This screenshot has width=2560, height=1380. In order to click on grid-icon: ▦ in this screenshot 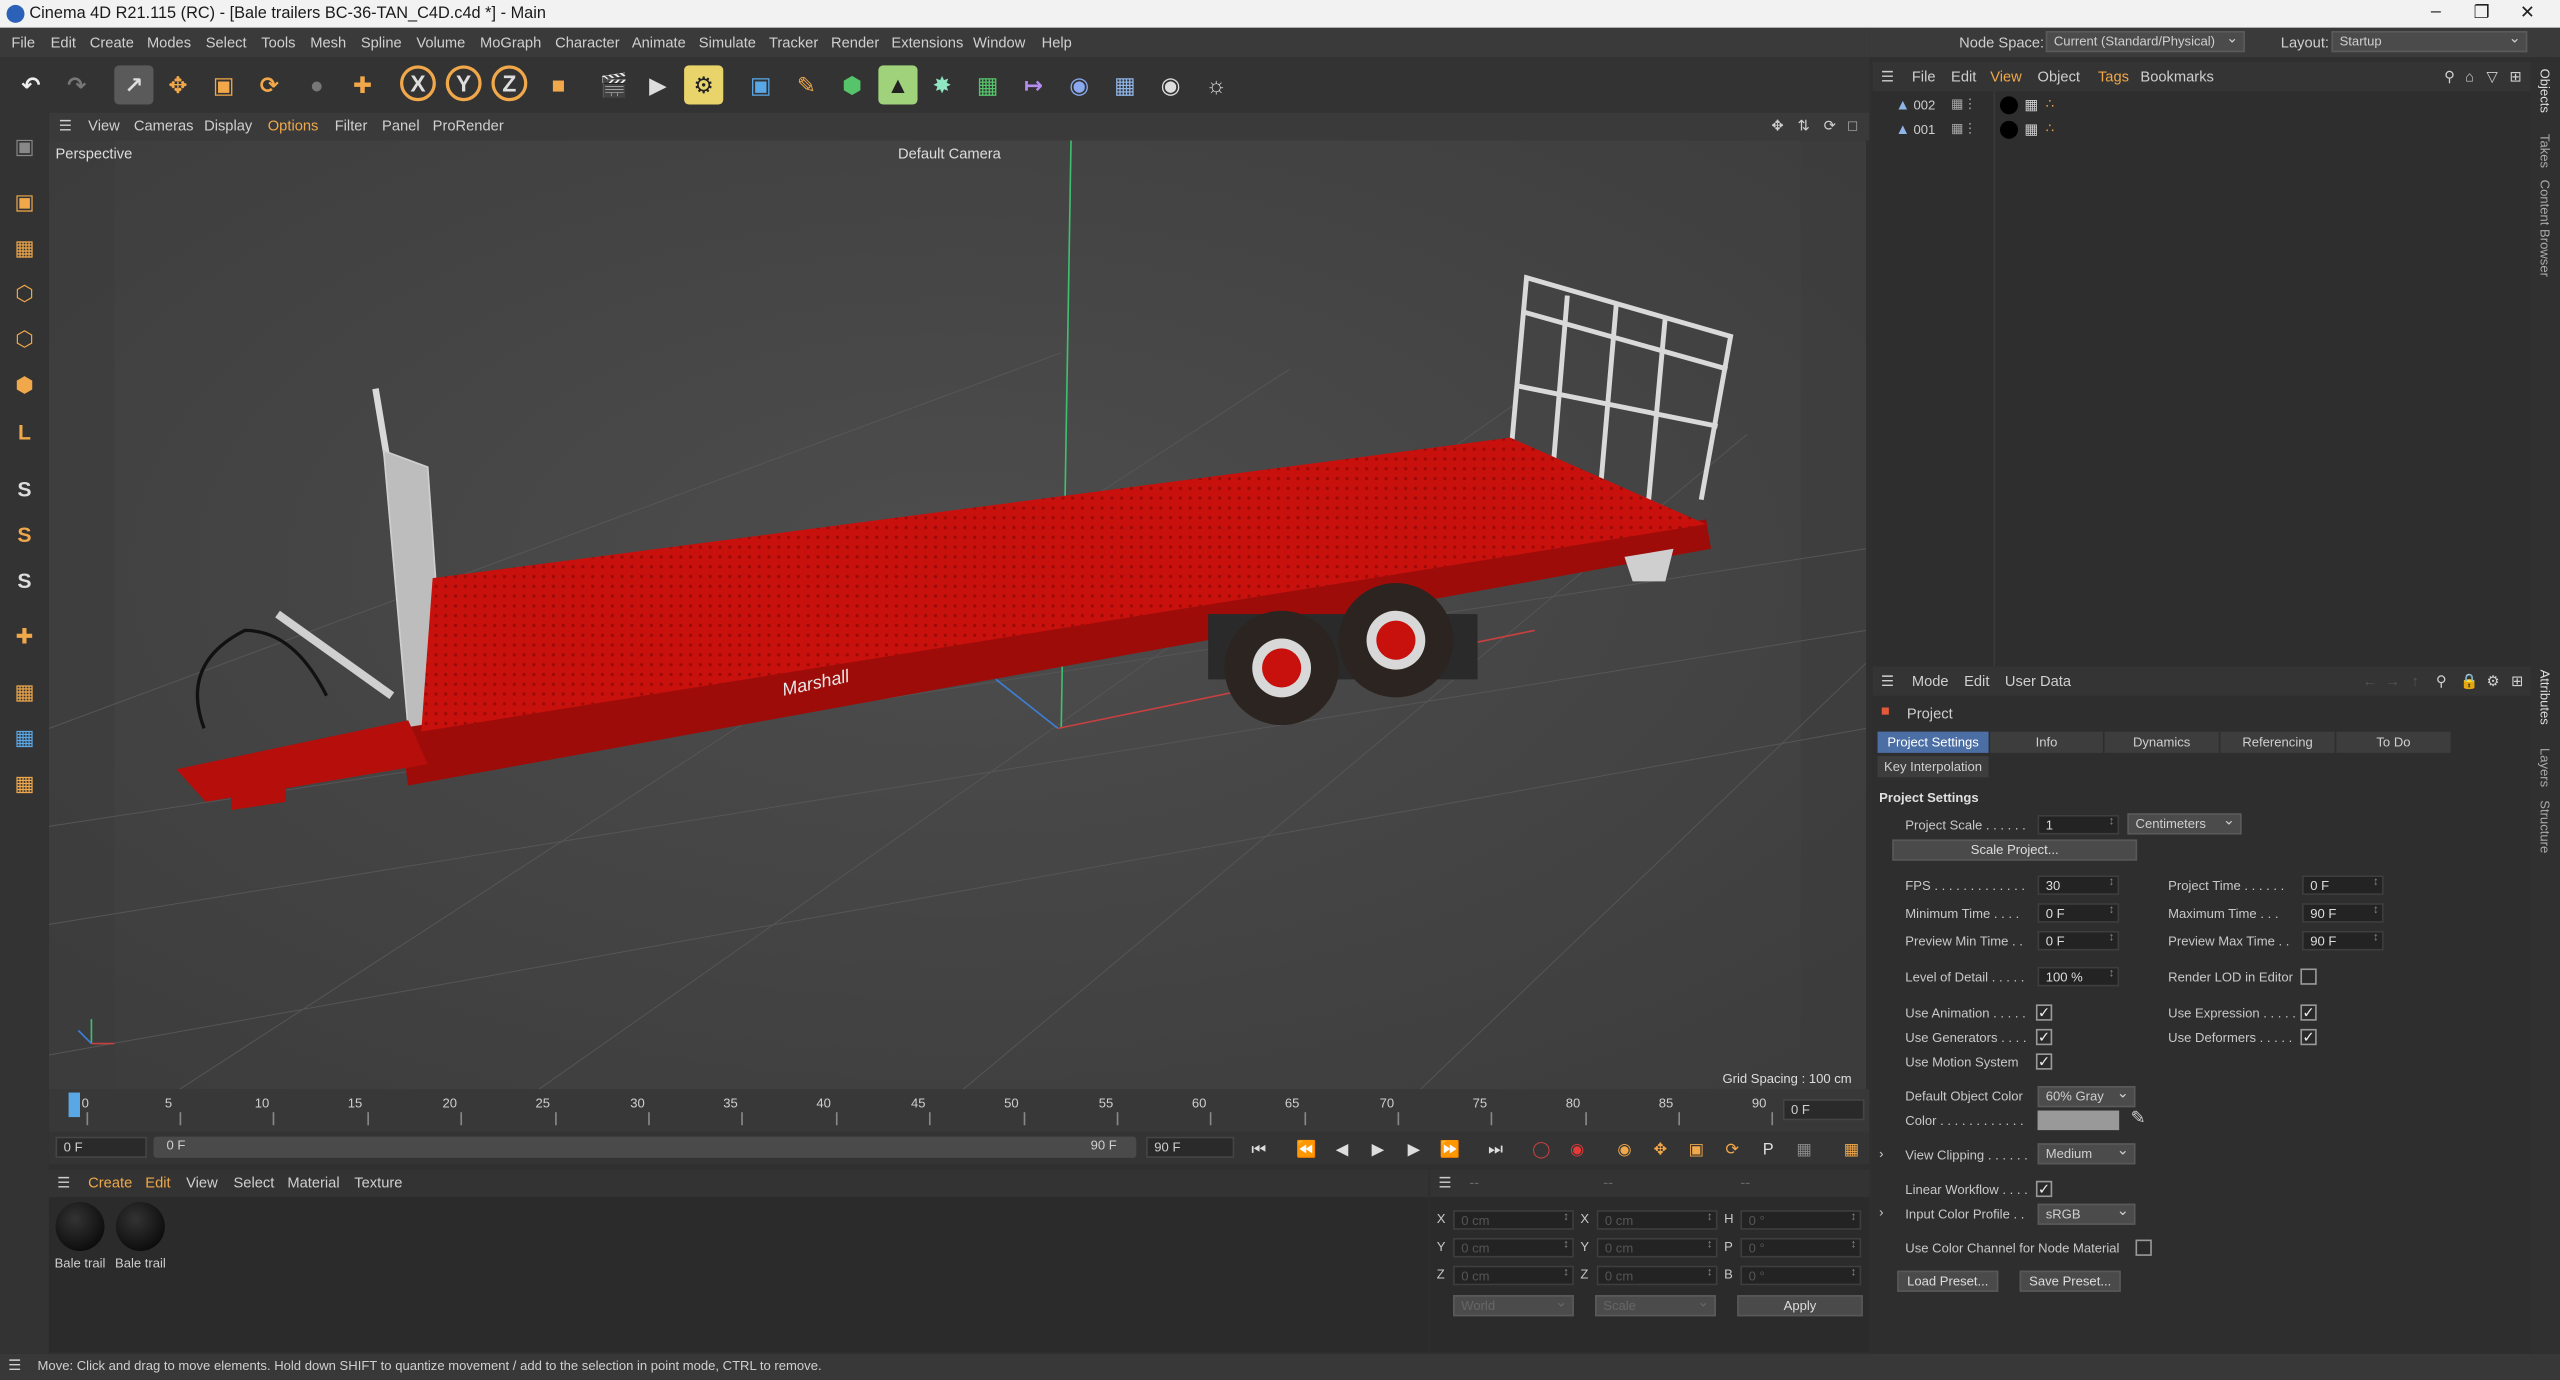, I will do `click(24, 738)`.